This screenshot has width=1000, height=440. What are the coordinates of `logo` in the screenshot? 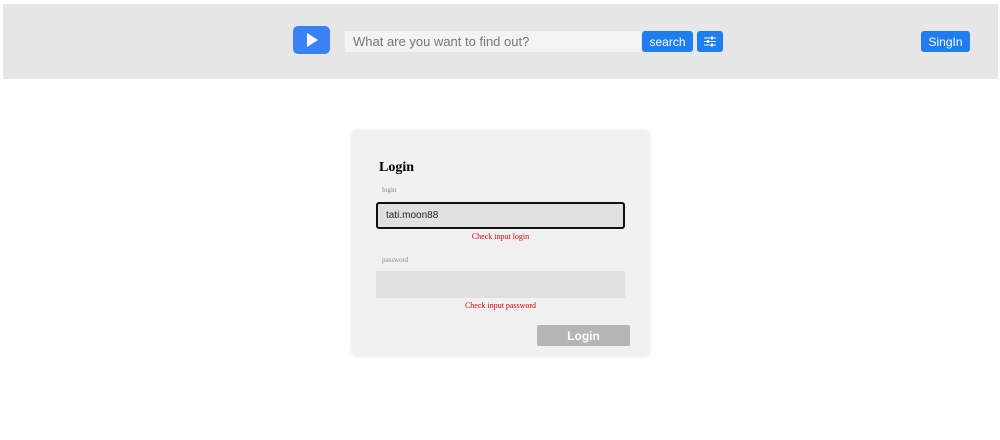 It's located at (311, 40).